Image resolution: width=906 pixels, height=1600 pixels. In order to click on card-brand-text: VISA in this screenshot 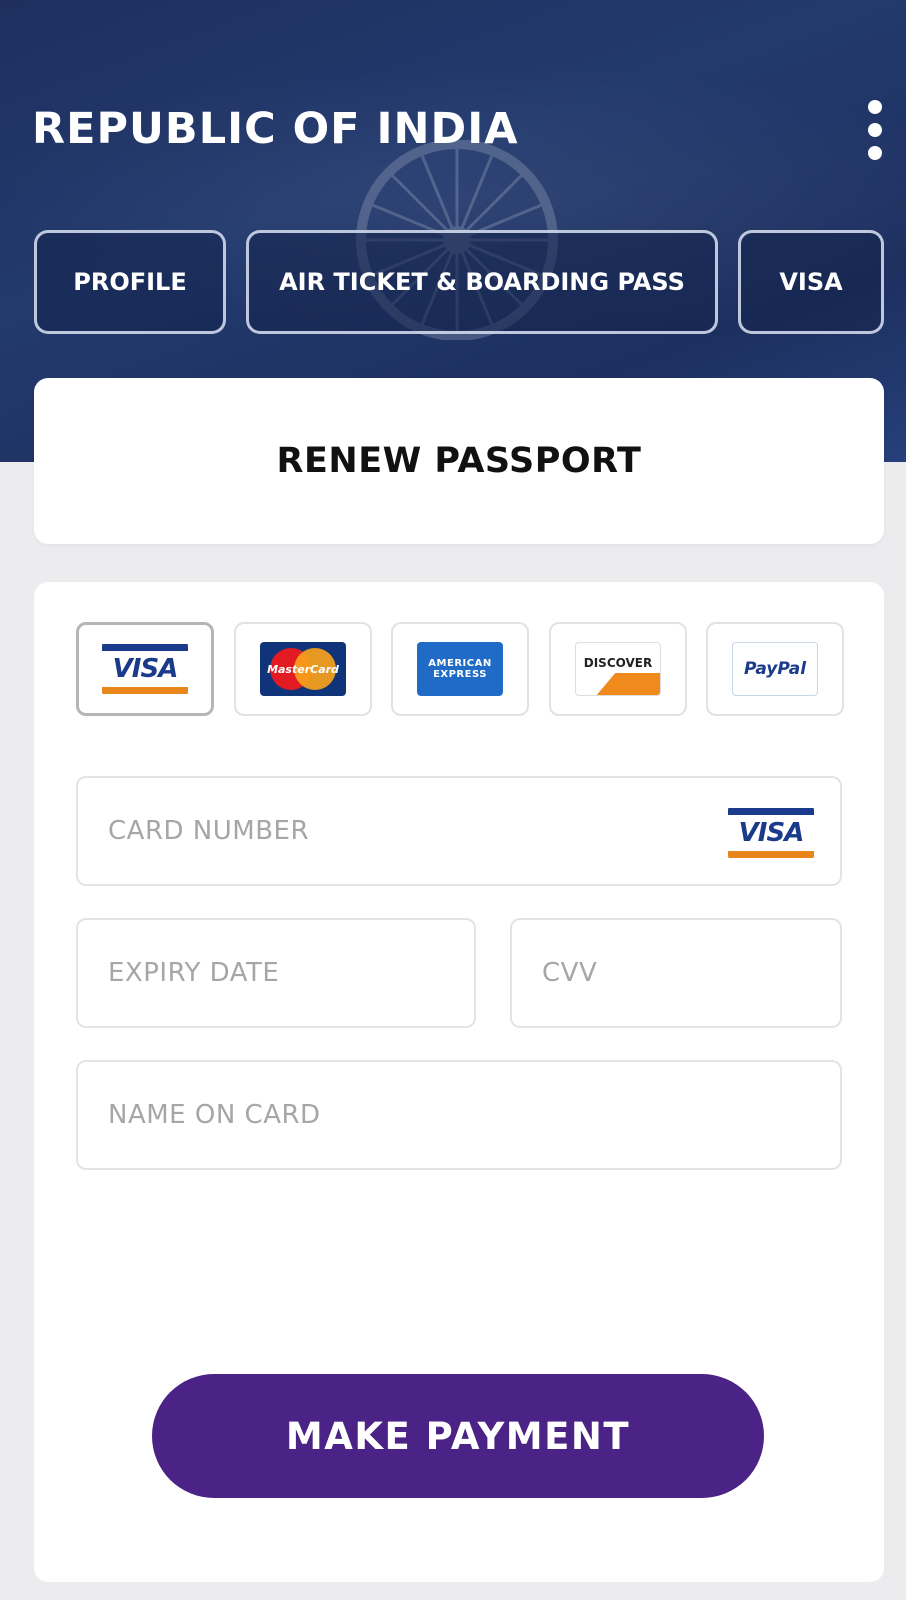, I will do `click(771, 833)`.